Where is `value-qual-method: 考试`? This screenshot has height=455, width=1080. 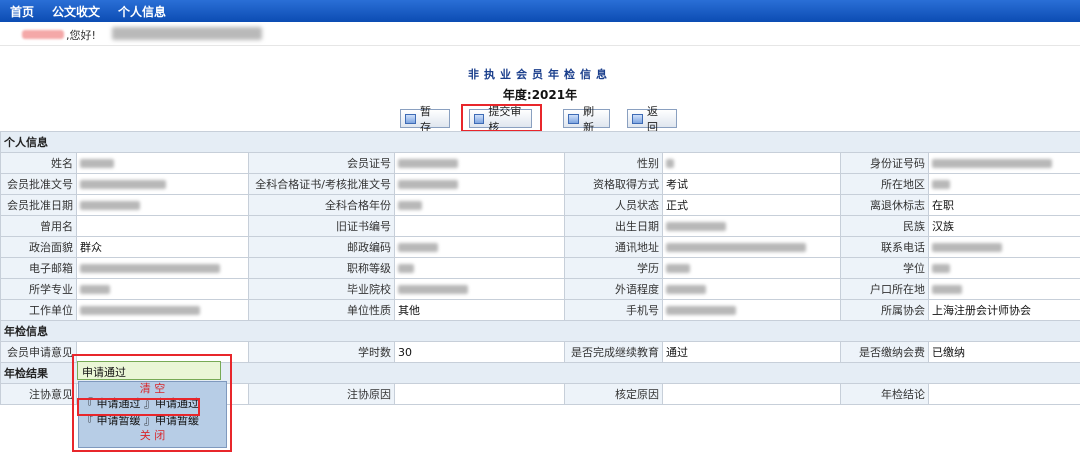 value-qual-method: 考试 is located at coordinates (751, 184).